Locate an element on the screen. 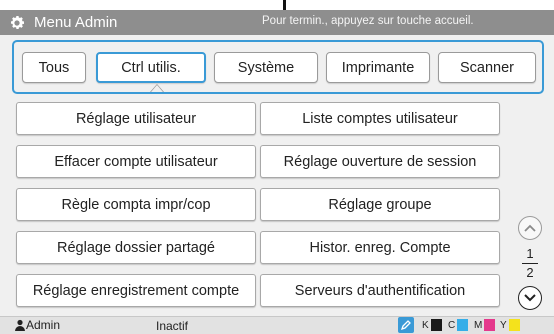 The width and height of the screenshot is (554, 334). menu-item-label: Réglage utilisateur is located at coordinates (136, 118).